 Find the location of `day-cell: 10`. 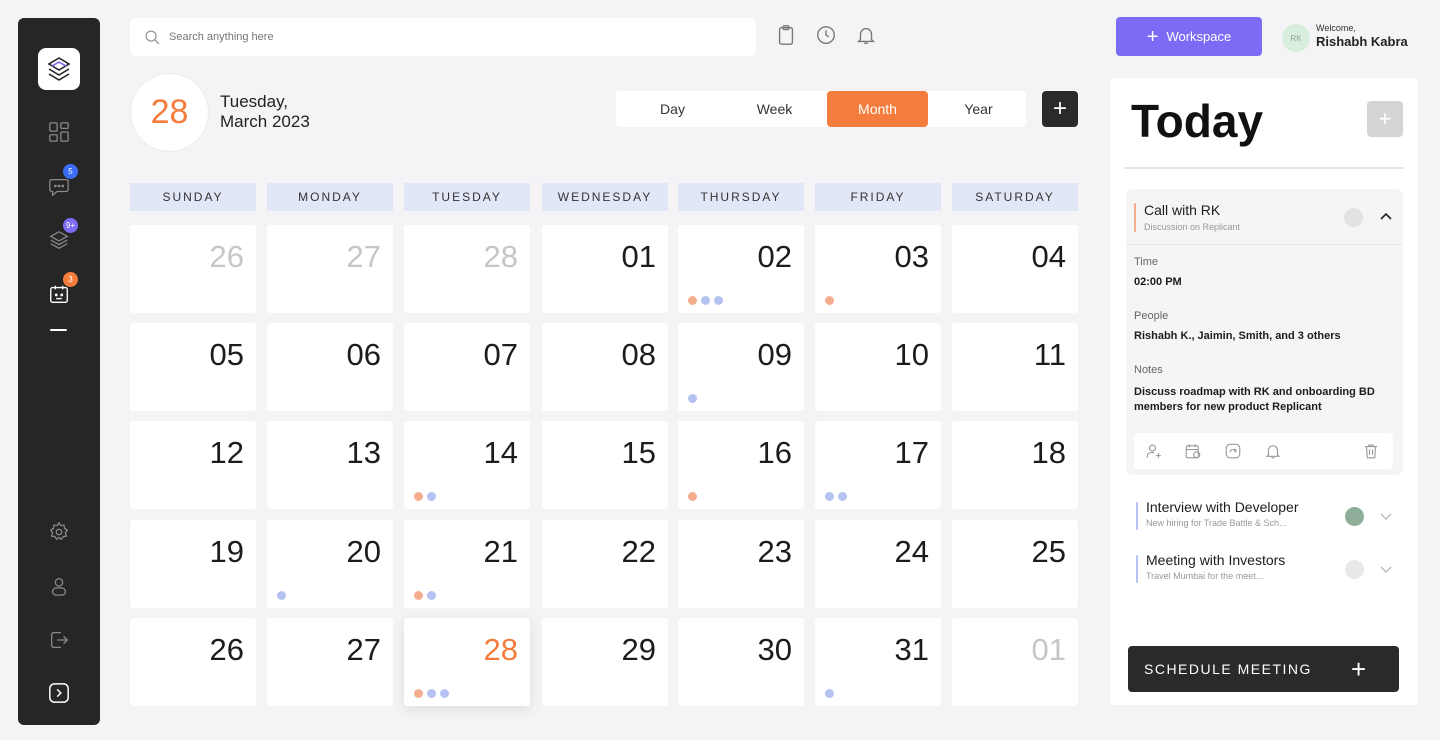

day-cell: 10 is located at coordinates (878, 367).